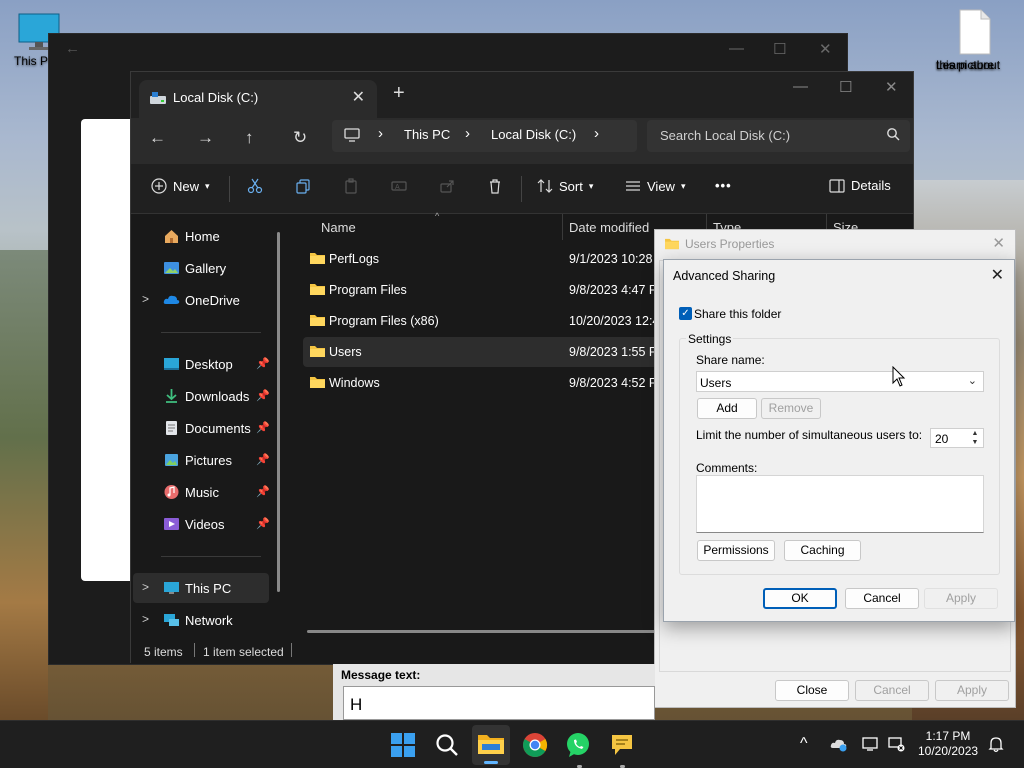 This screenshot has height=768, width=1024. What do you see at coordinates (996, 744) in the screenshot?
I see `notification-bell-icon` at bounding box center [996, 744].